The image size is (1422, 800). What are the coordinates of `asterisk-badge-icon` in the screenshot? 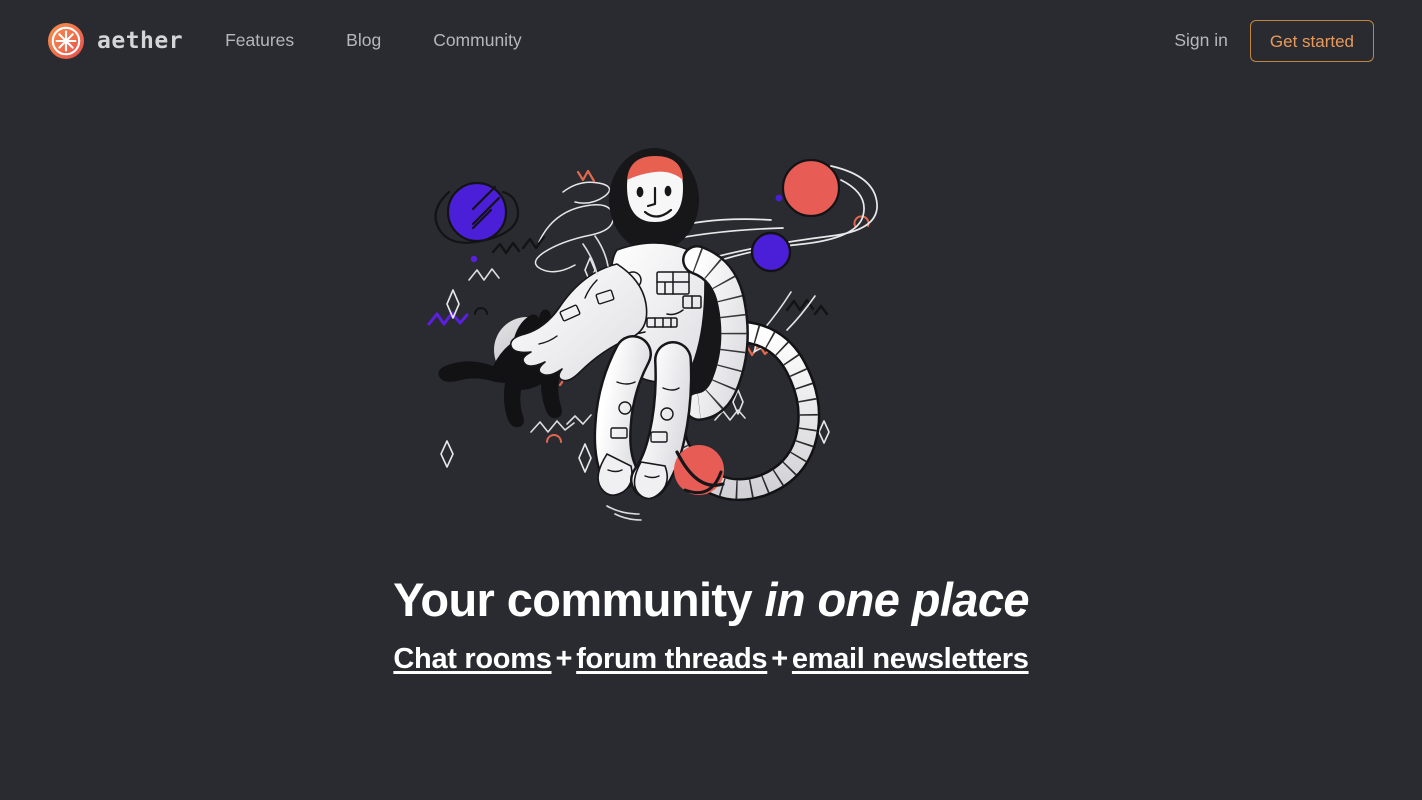 It's located at (66, 41).